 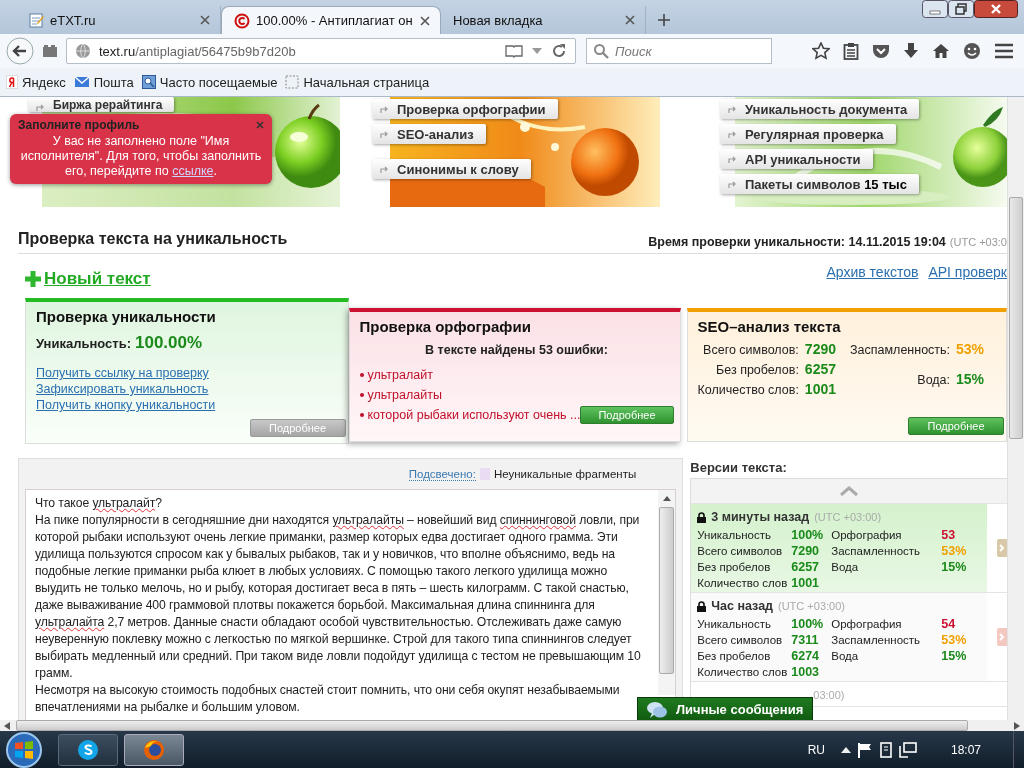 What do you see at coordinates (819, 184) in the screenshot?
I see `menu-link: Пакеты символов 15 тыс` at bounding box center [819, 184].